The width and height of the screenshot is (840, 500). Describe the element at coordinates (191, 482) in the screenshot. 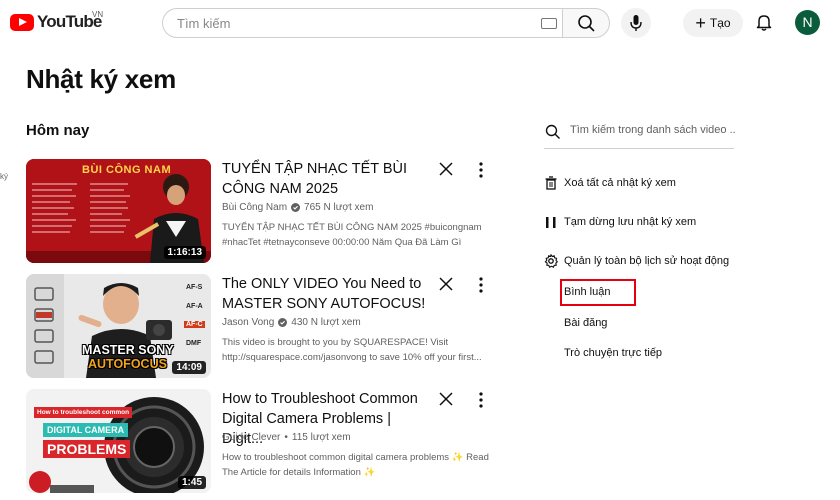

I see `video-duration: 1:45` at that location.